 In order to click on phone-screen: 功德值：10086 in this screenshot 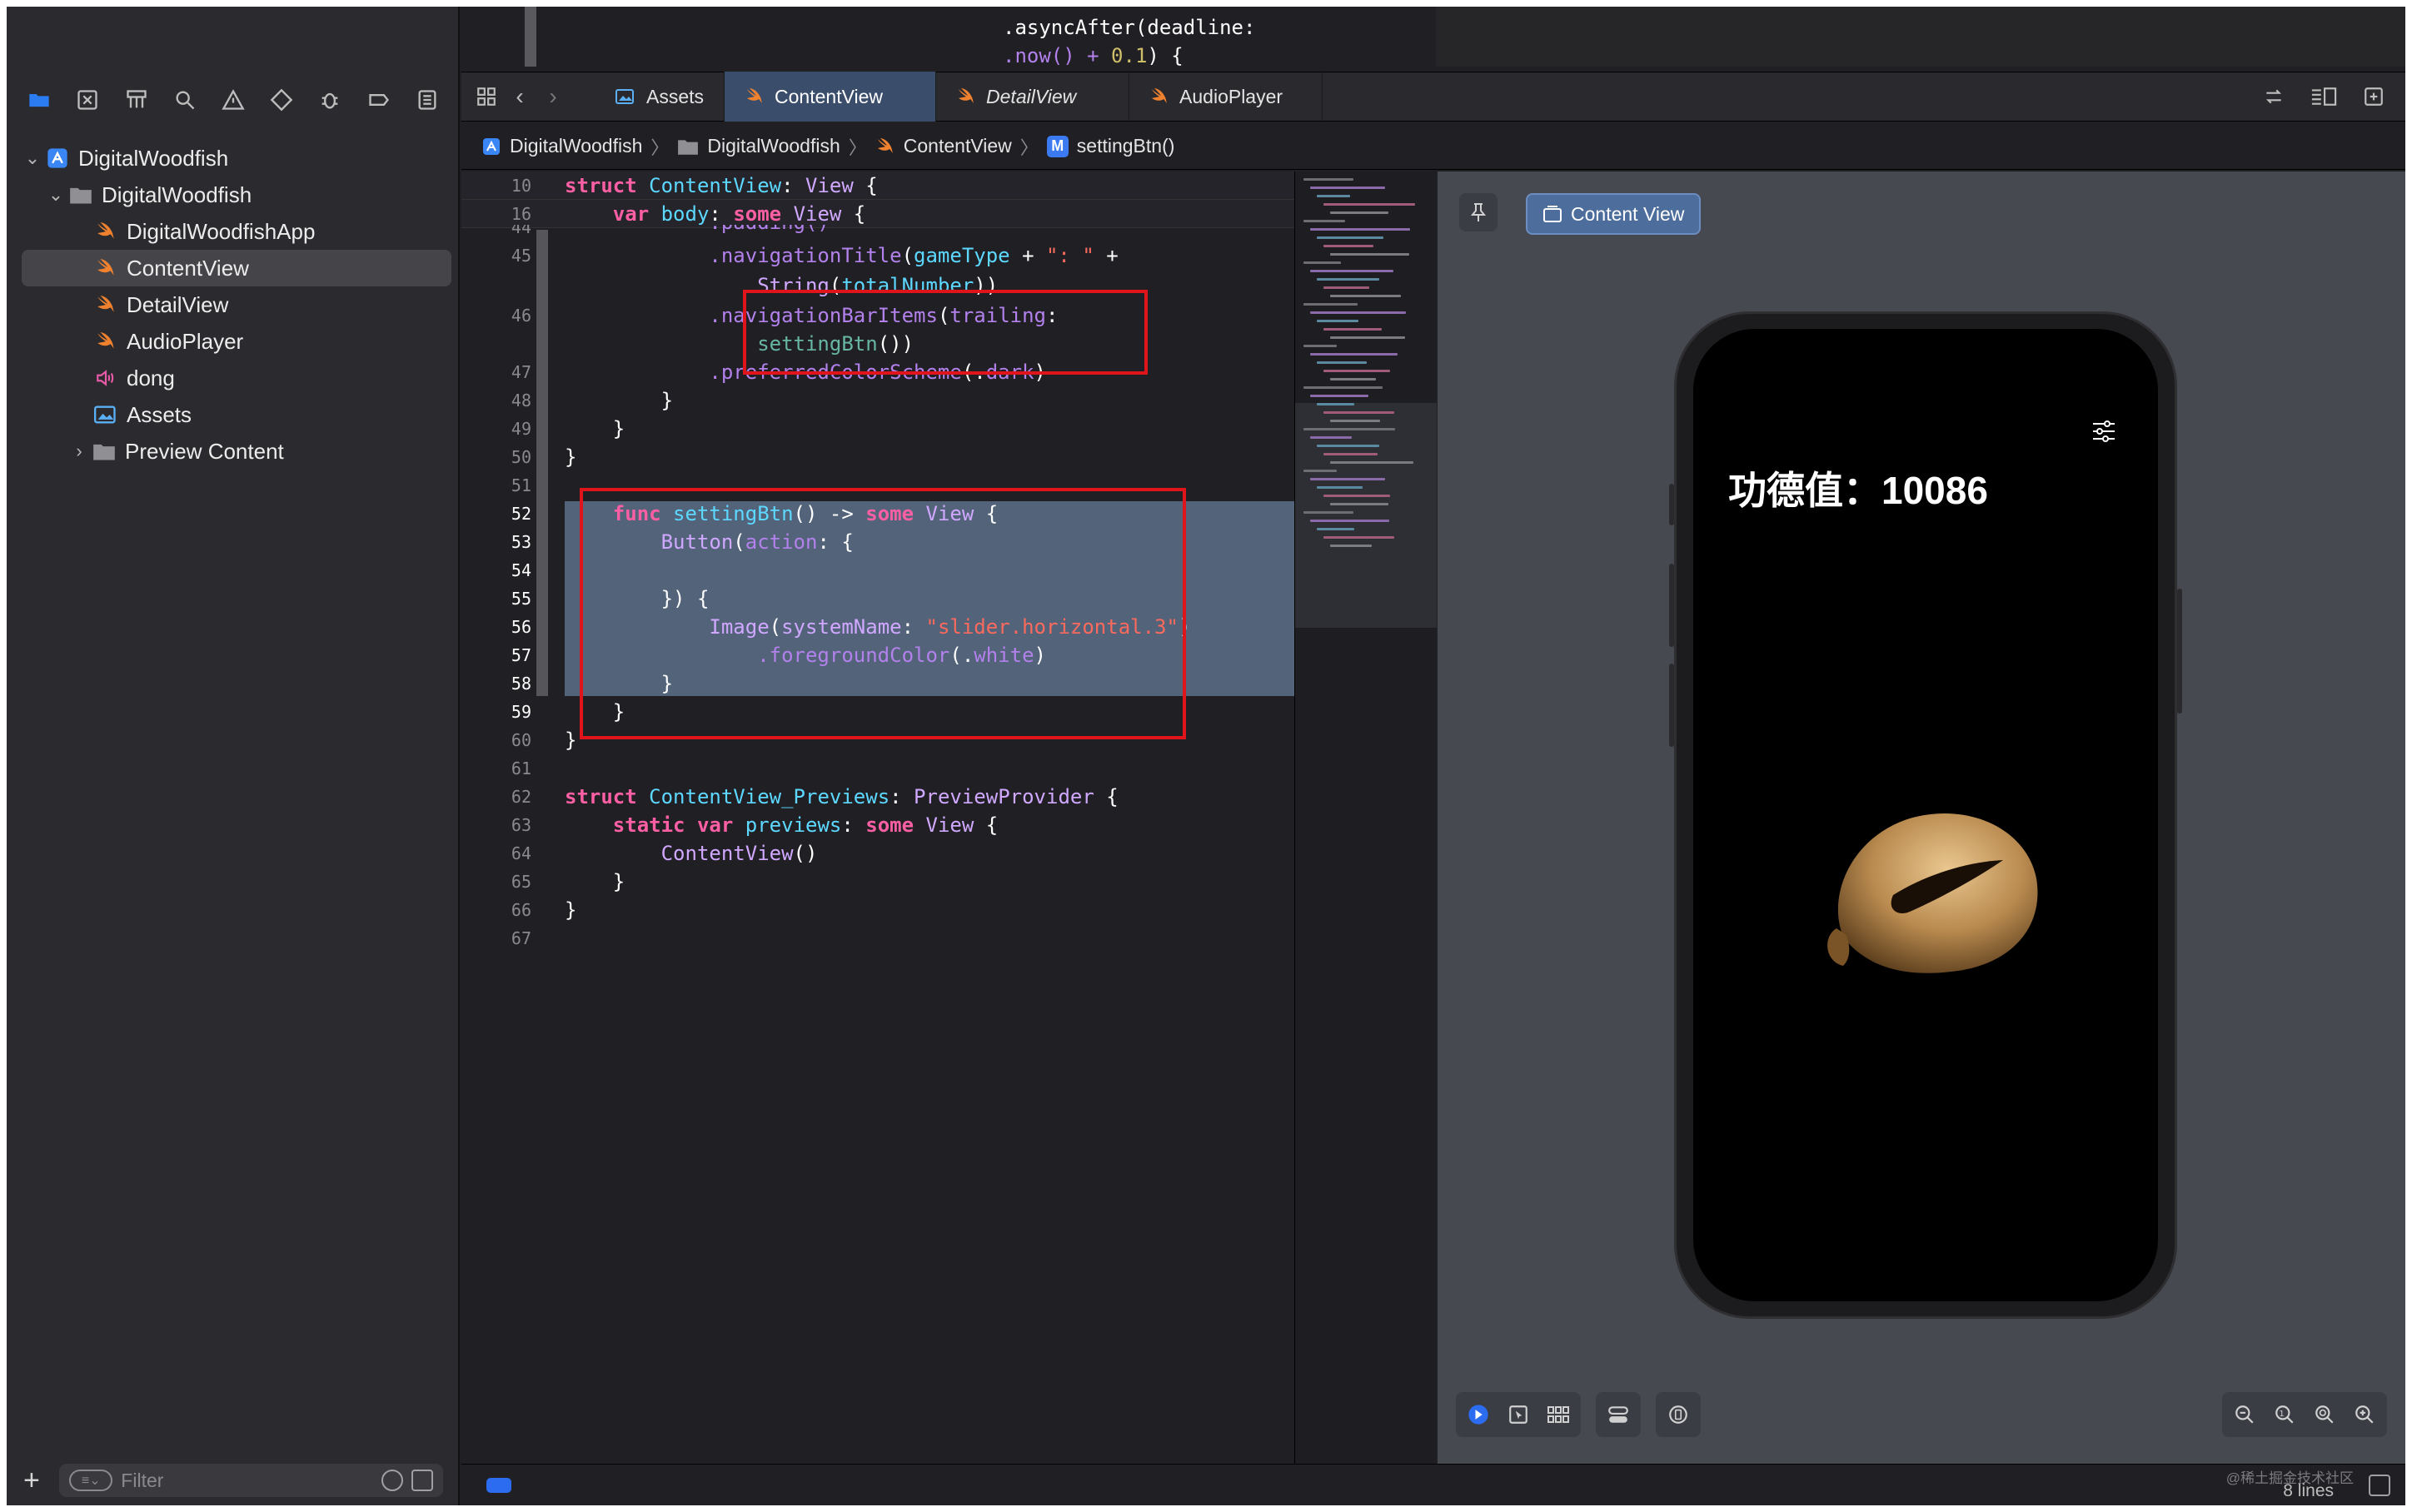, I will do `click(1926, 815)`.